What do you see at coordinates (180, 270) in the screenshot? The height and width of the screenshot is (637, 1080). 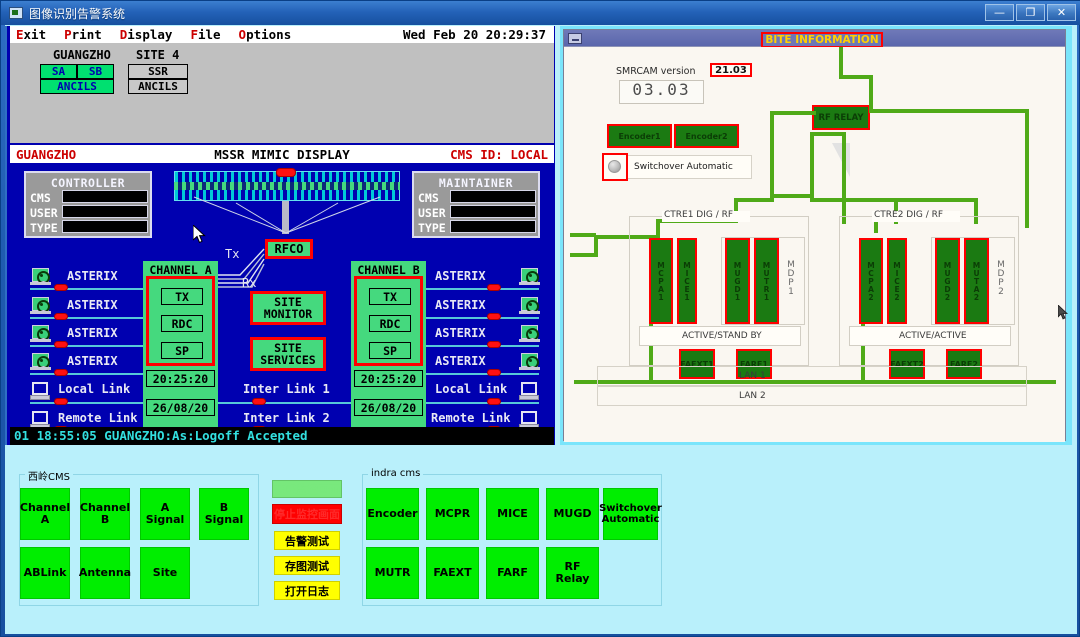 I see `channel-a-title: CHANNEL A` at bounding box center [180, 270].